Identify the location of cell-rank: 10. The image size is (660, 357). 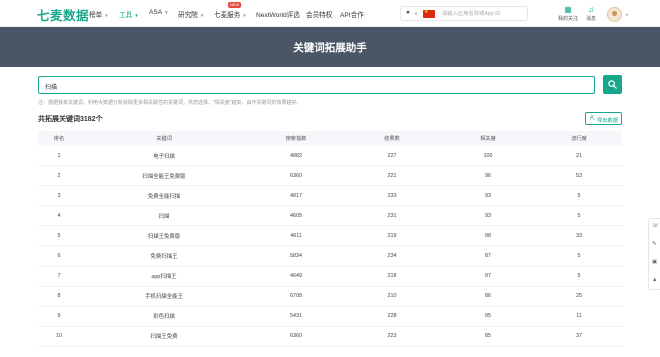
(59, 336).